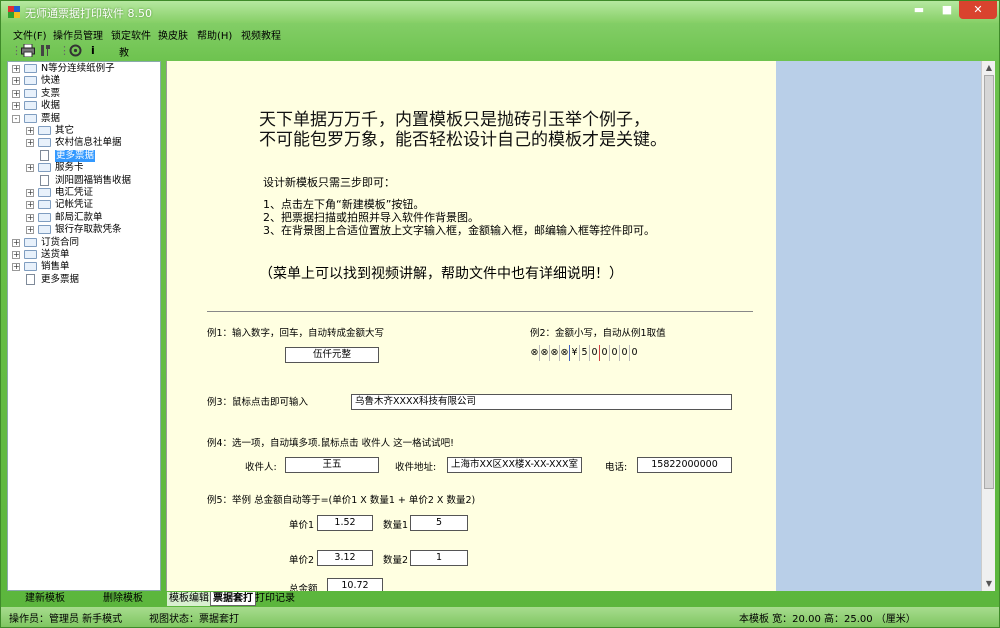 Image resolution: width=1000 pixels, height=628 pixels. I want to click on scroll-up-icon: ▲, so click(989, 68).